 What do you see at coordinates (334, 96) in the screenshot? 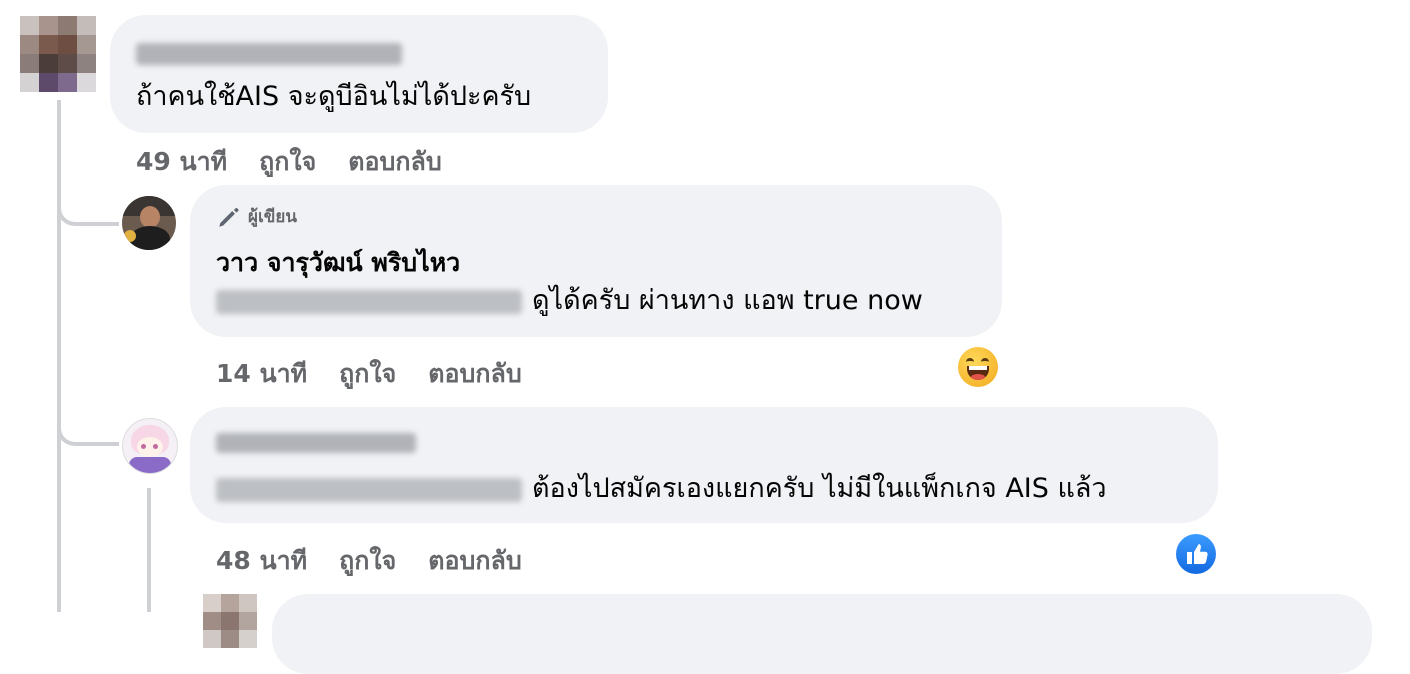
I see `comment-text: ถ้าคนใช้AIS จะดูบีอินไม่ได้ปะครับ` at bounding box center [334, 96].